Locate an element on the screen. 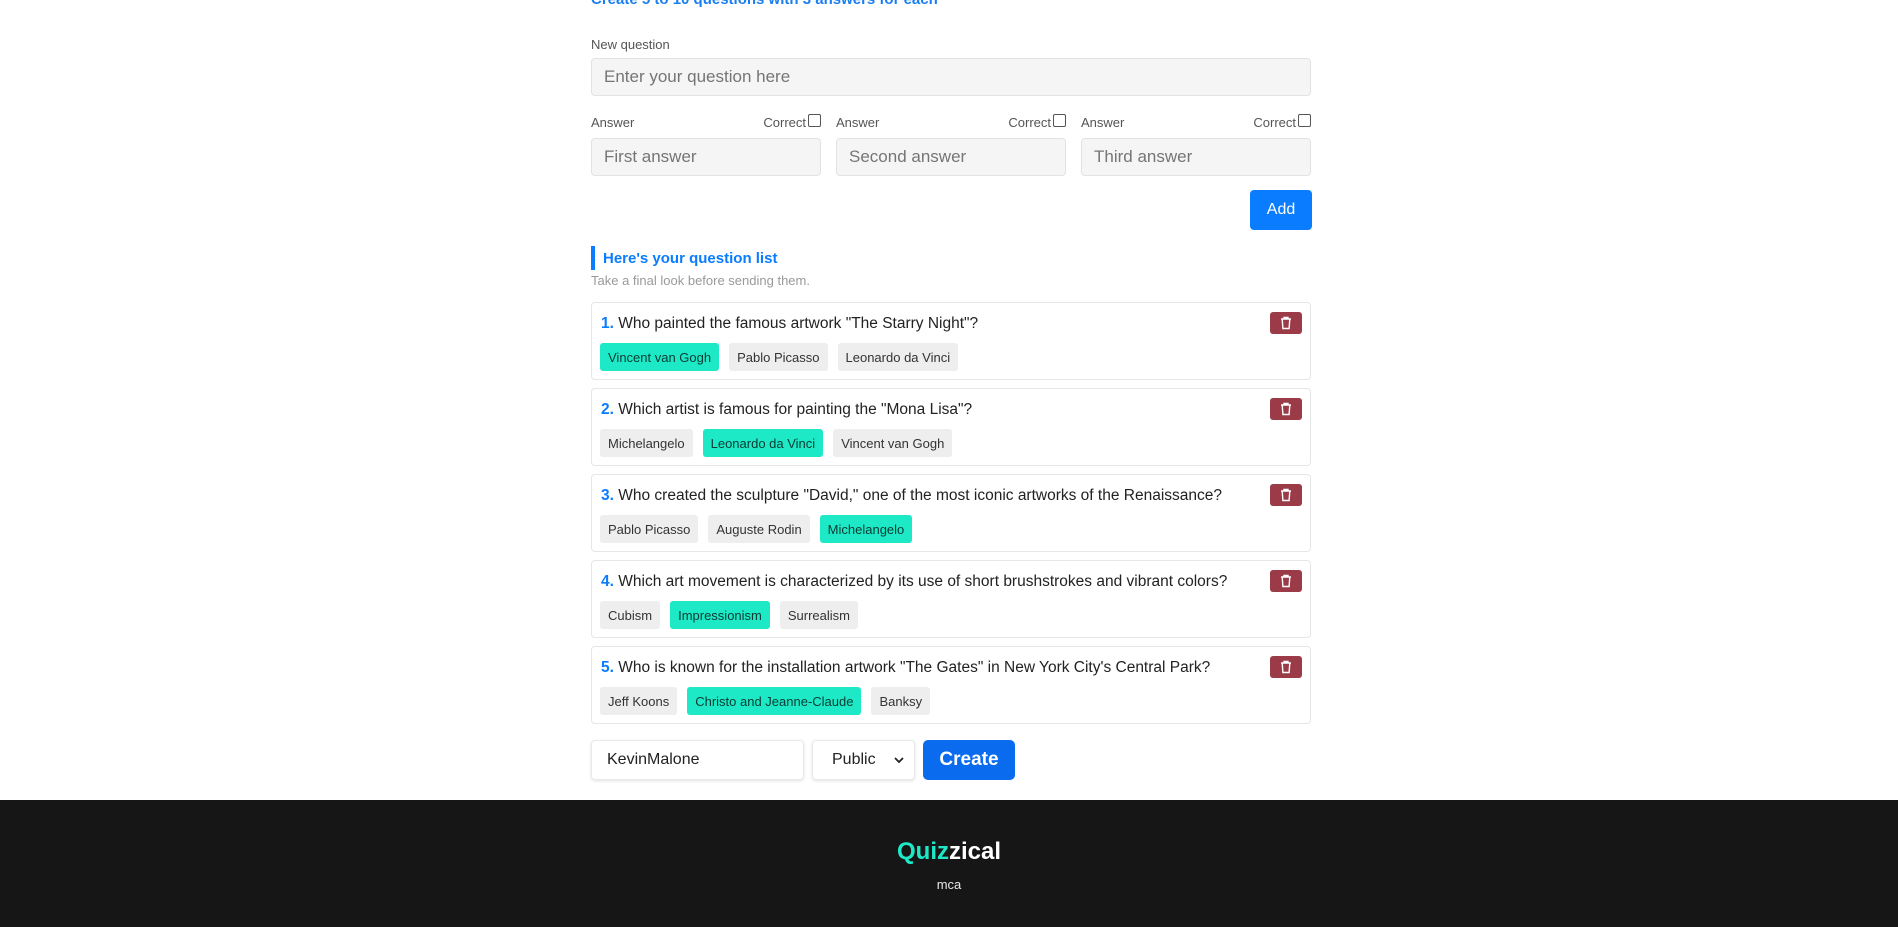  add-question-button: Add is located at coordinates (1281, 210).